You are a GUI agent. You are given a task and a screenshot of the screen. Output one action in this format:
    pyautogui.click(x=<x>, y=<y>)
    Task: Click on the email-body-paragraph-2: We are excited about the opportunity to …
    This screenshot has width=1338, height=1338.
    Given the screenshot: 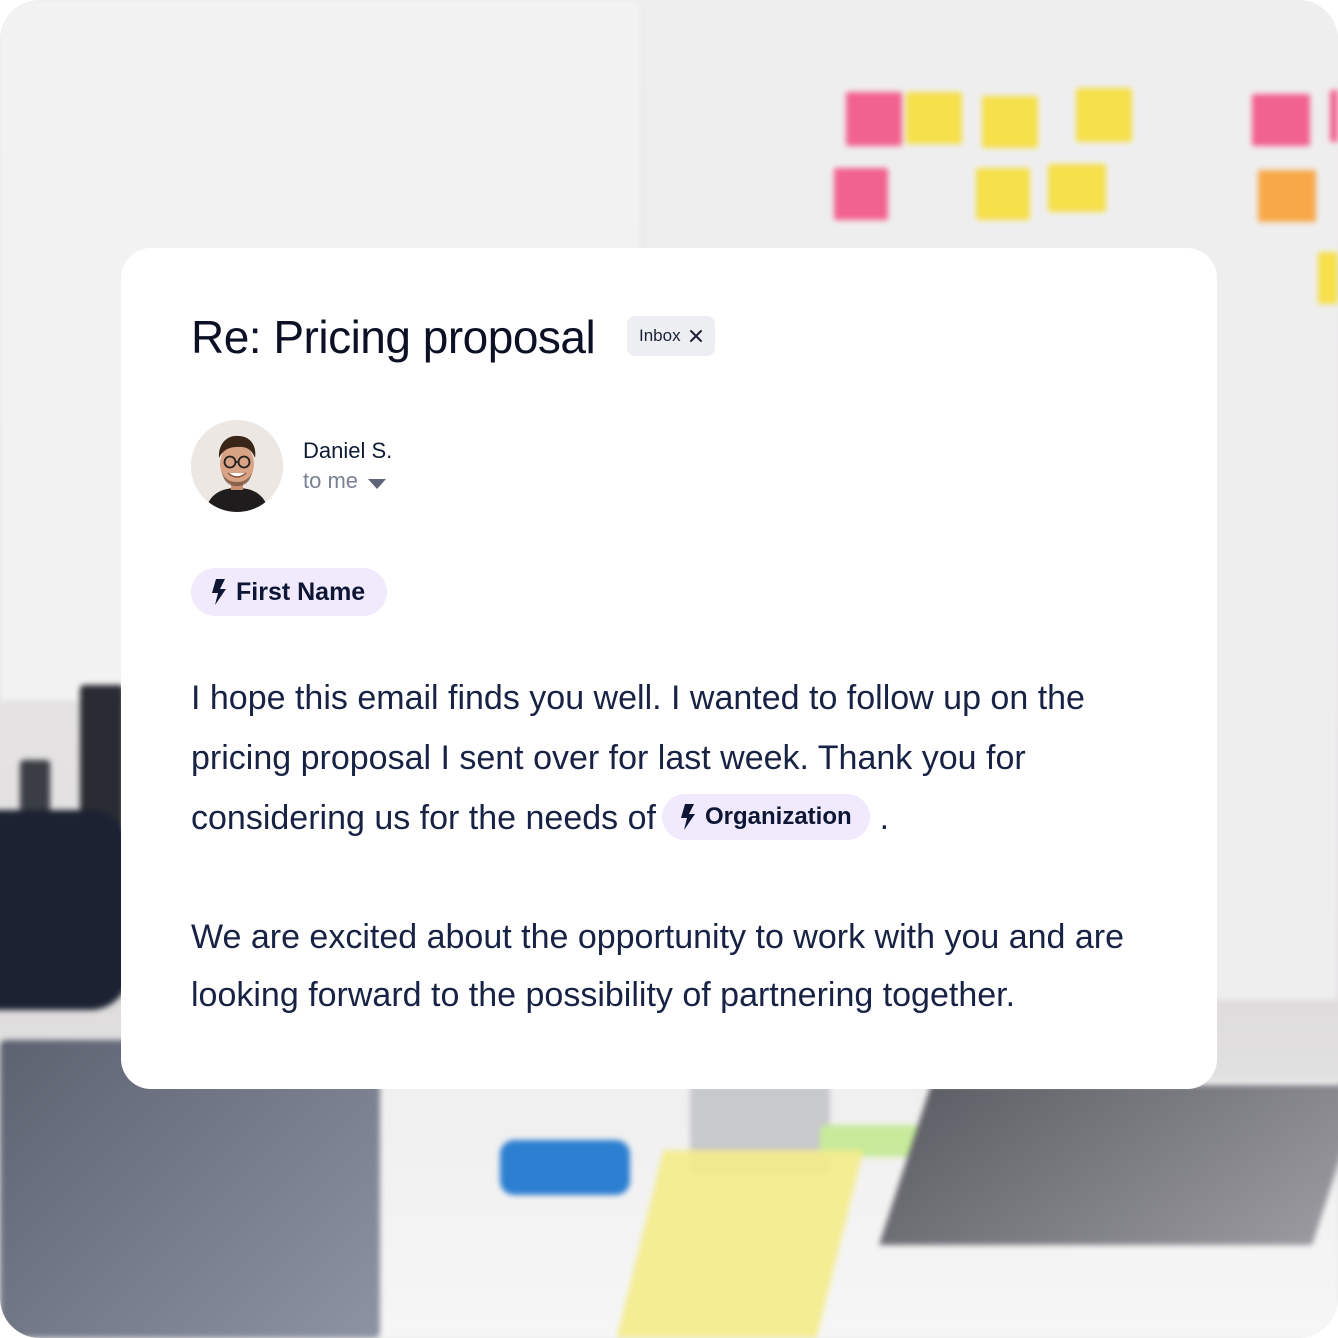 What is the action you would take?
    pyautogui.click(x=658, y=966)
    